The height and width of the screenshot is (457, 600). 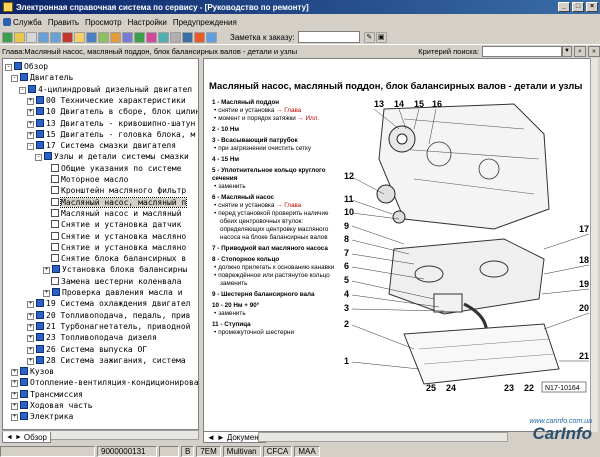 I want to click on tree-item: +00 Технические характеристики, so click(x=106, y=100).